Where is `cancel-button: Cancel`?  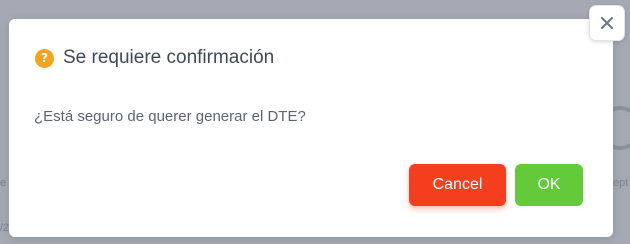 cancel-button: Cancel is located at coordinates (457, 185).